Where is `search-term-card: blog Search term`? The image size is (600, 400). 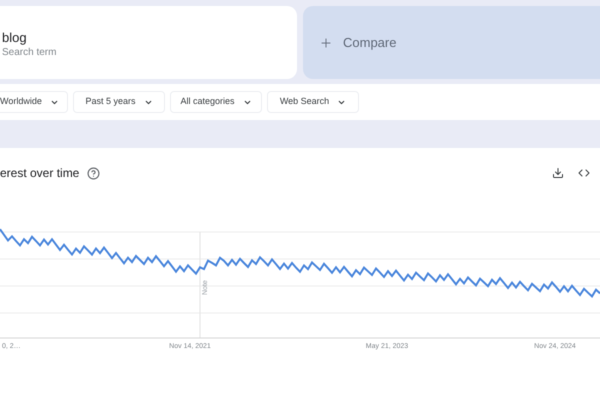
search-term-card: blog Search term is located at coordinates (148, 42).